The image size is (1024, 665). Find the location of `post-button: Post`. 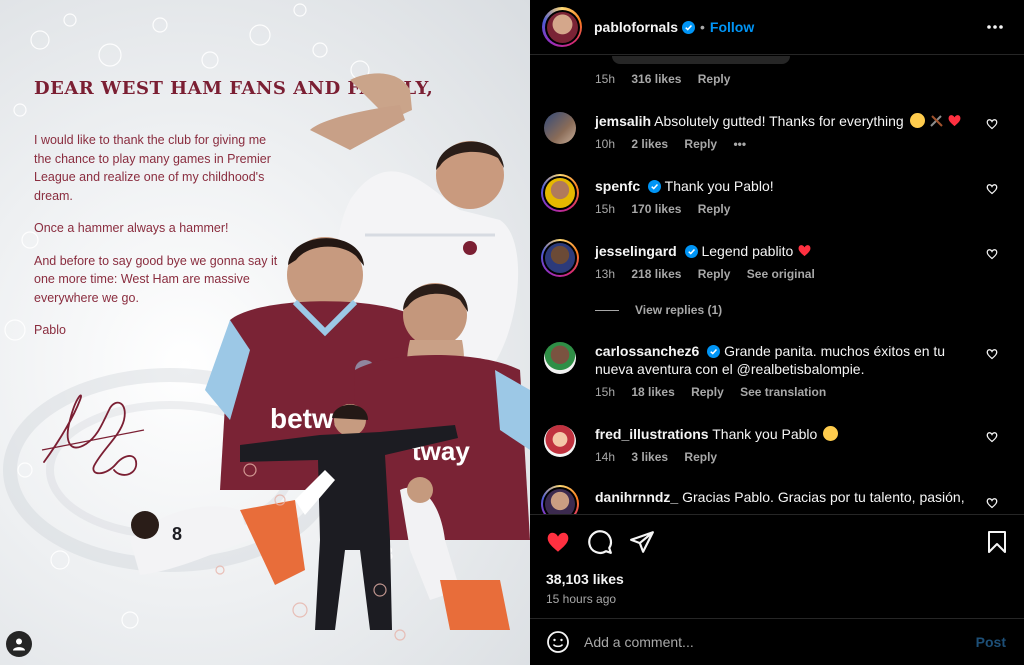

post-button: Post is located at coordinates (991, 642).